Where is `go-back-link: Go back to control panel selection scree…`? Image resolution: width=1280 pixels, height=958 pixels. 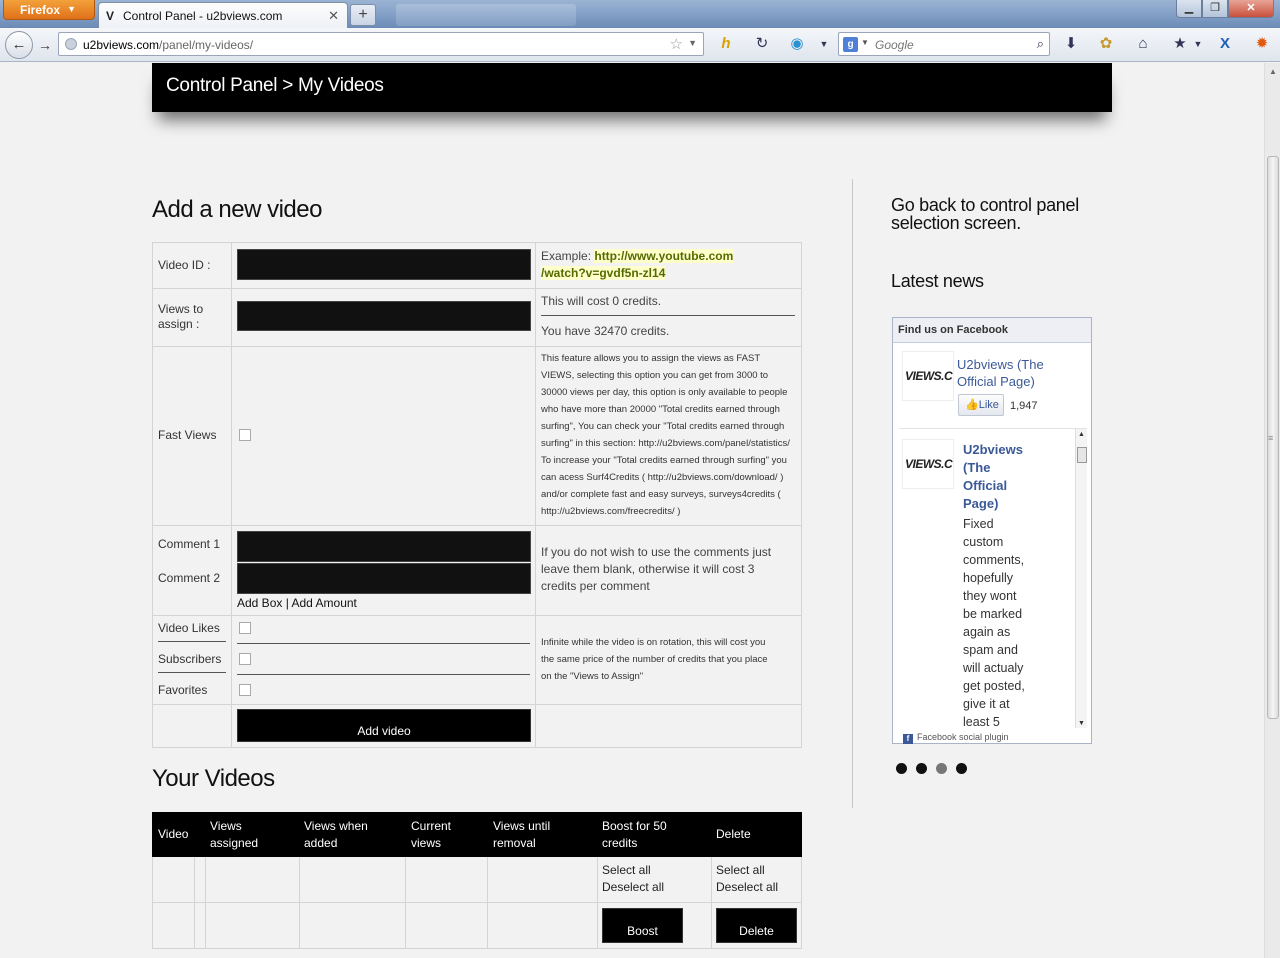 go-back-link: Go back to control panel selection scree… is located at coordinates (996, 214).